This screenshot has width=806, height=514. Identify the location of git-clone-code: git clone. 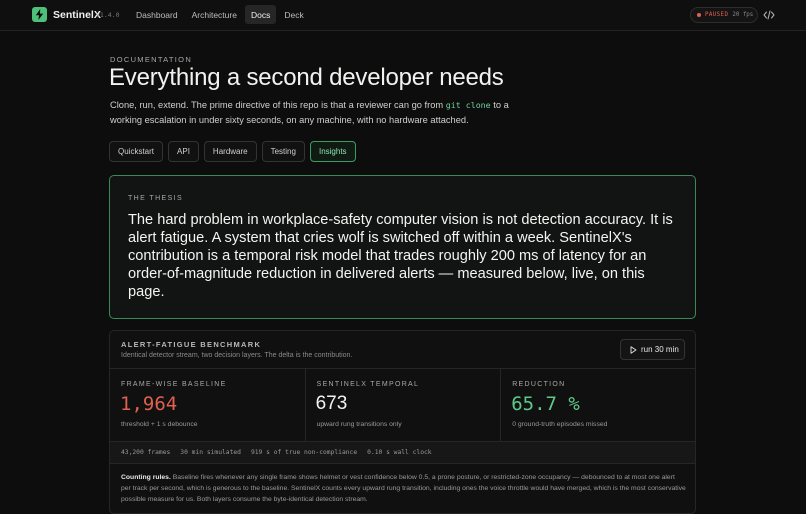
(468, 105).